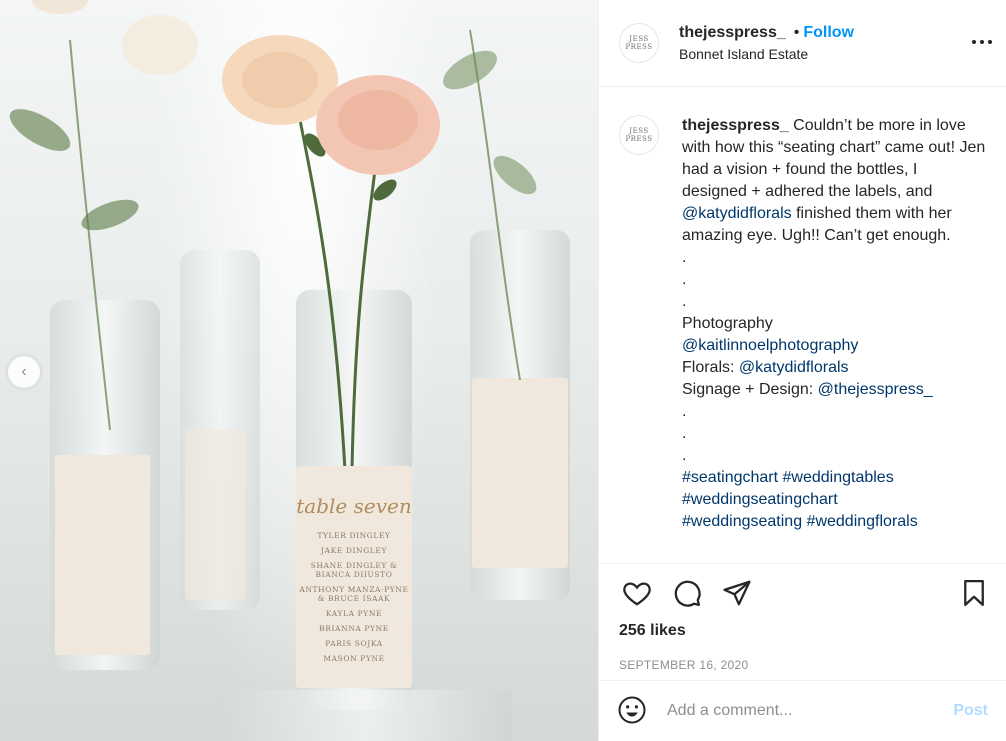  I want to click on caption-username: thejesspress_, so click(735, 125).